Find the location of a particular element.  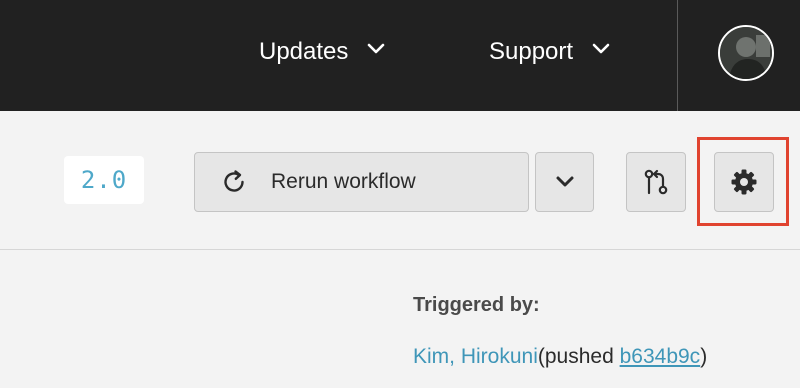

nav-updates: Updates is located at coordinates (322, 51).